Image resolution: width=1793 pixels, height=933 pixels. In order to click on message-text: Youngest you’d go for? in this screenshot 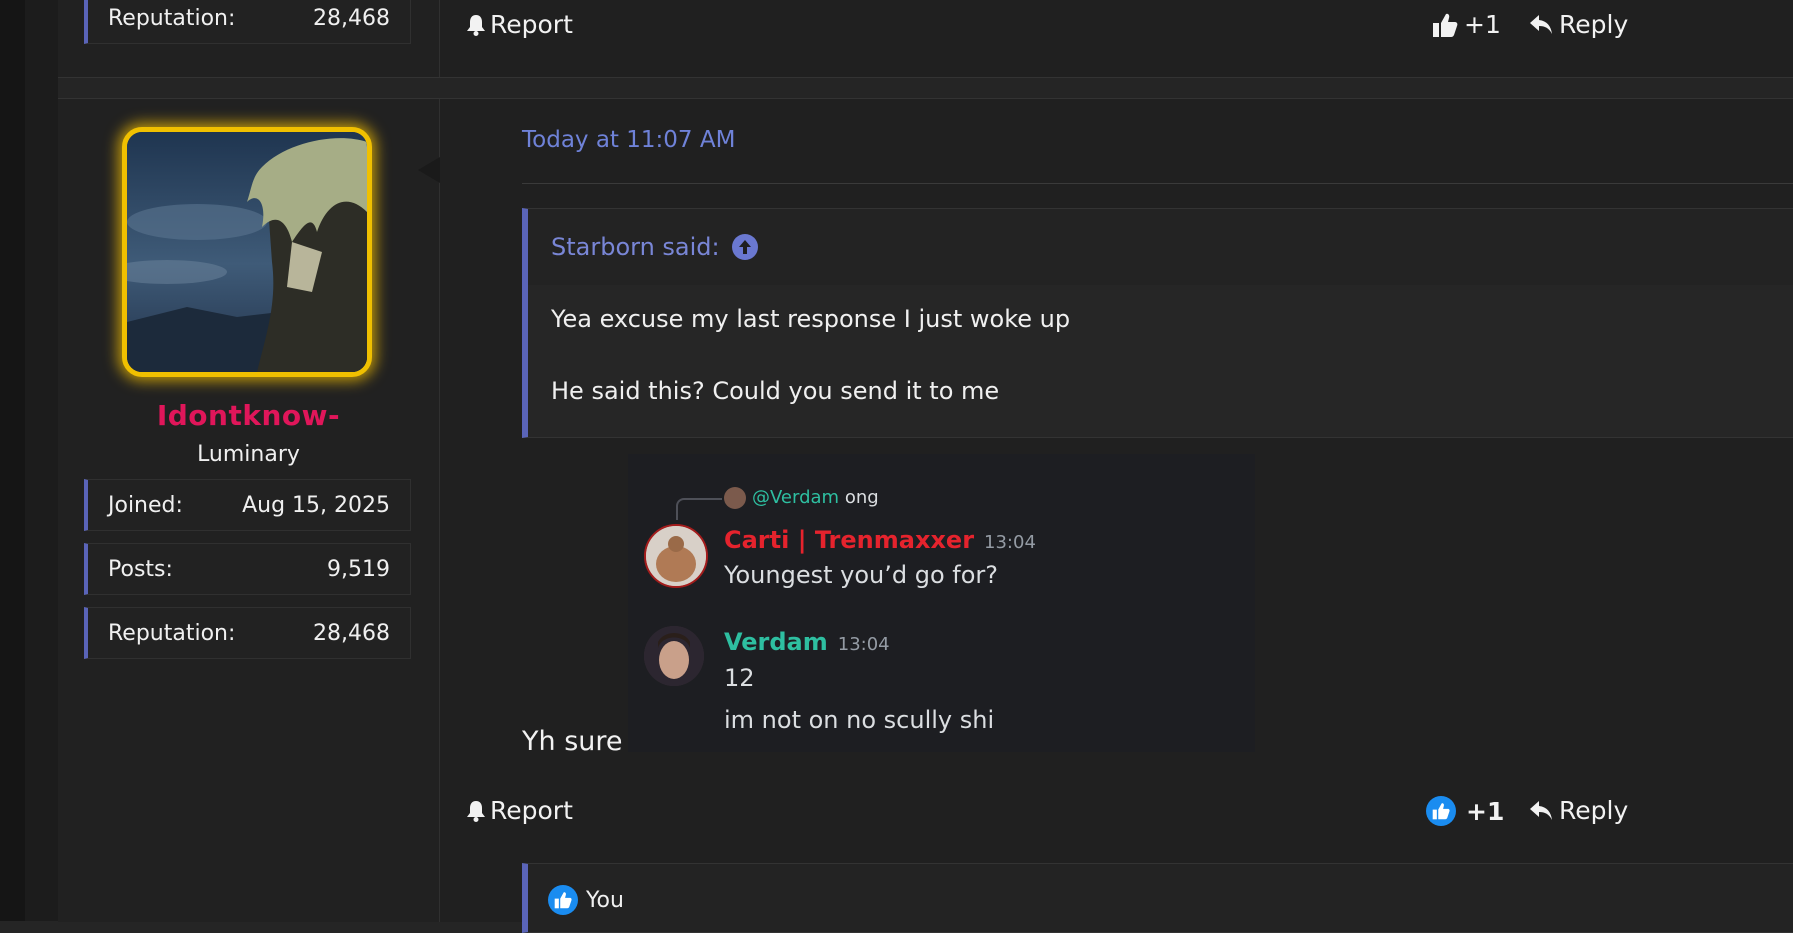, I will do `click(861, 575)`.